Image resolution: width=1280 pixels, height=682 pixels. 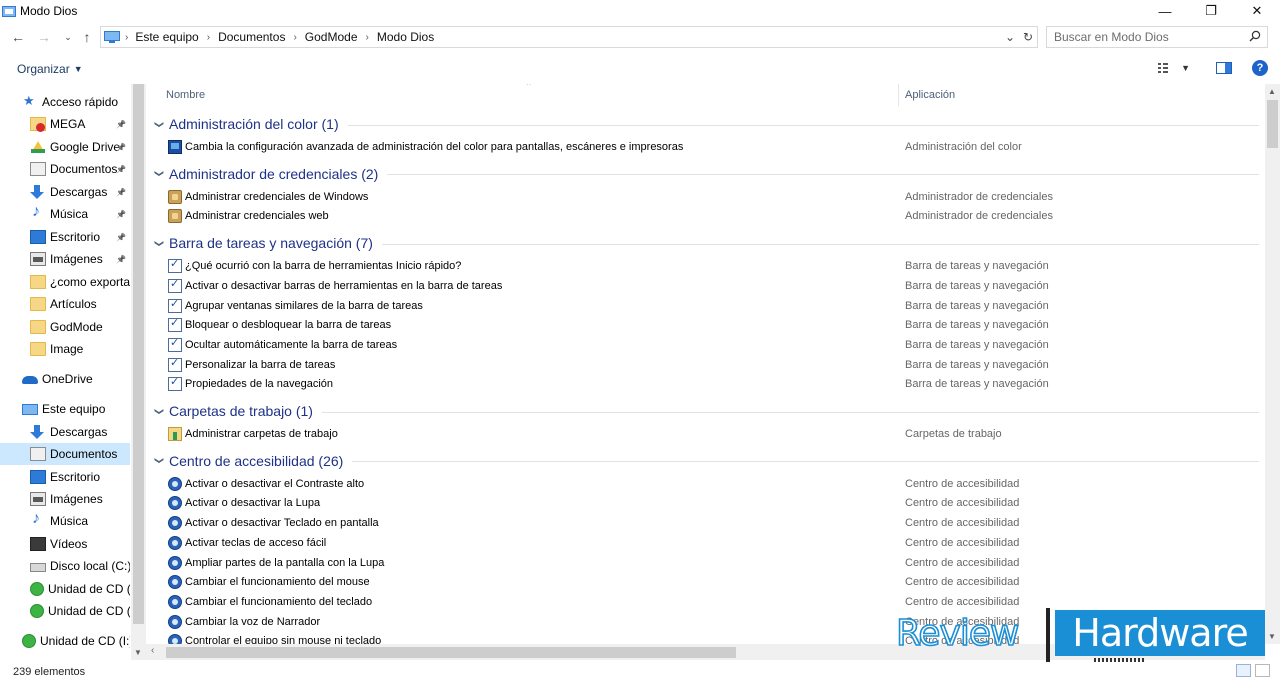 I want to click on sidebar-item-9: ¿como exportar, so click(x=65, y=282).